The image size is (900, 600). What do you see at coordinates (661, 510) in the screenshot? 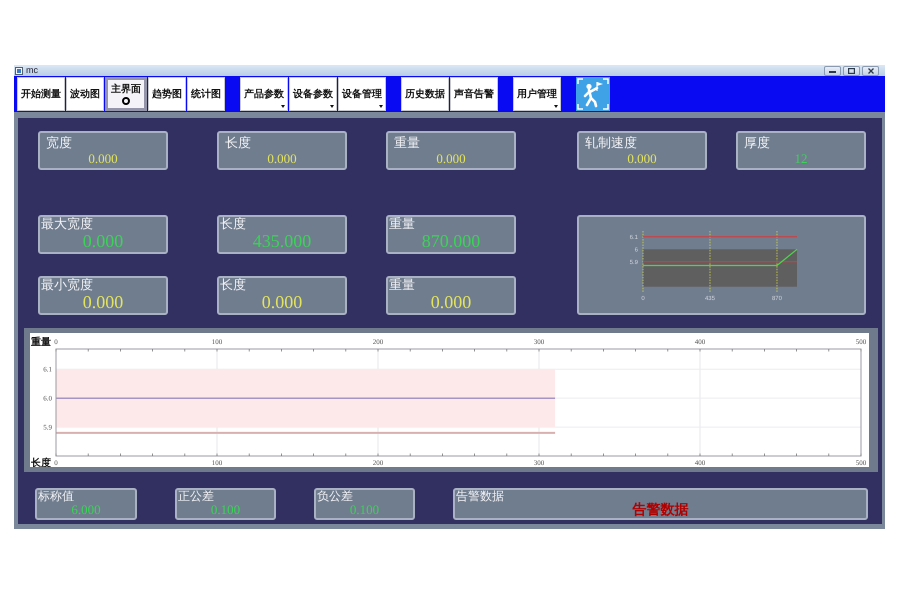
I see `alarm-message: 告警数据` at bounding box center [661, 510].